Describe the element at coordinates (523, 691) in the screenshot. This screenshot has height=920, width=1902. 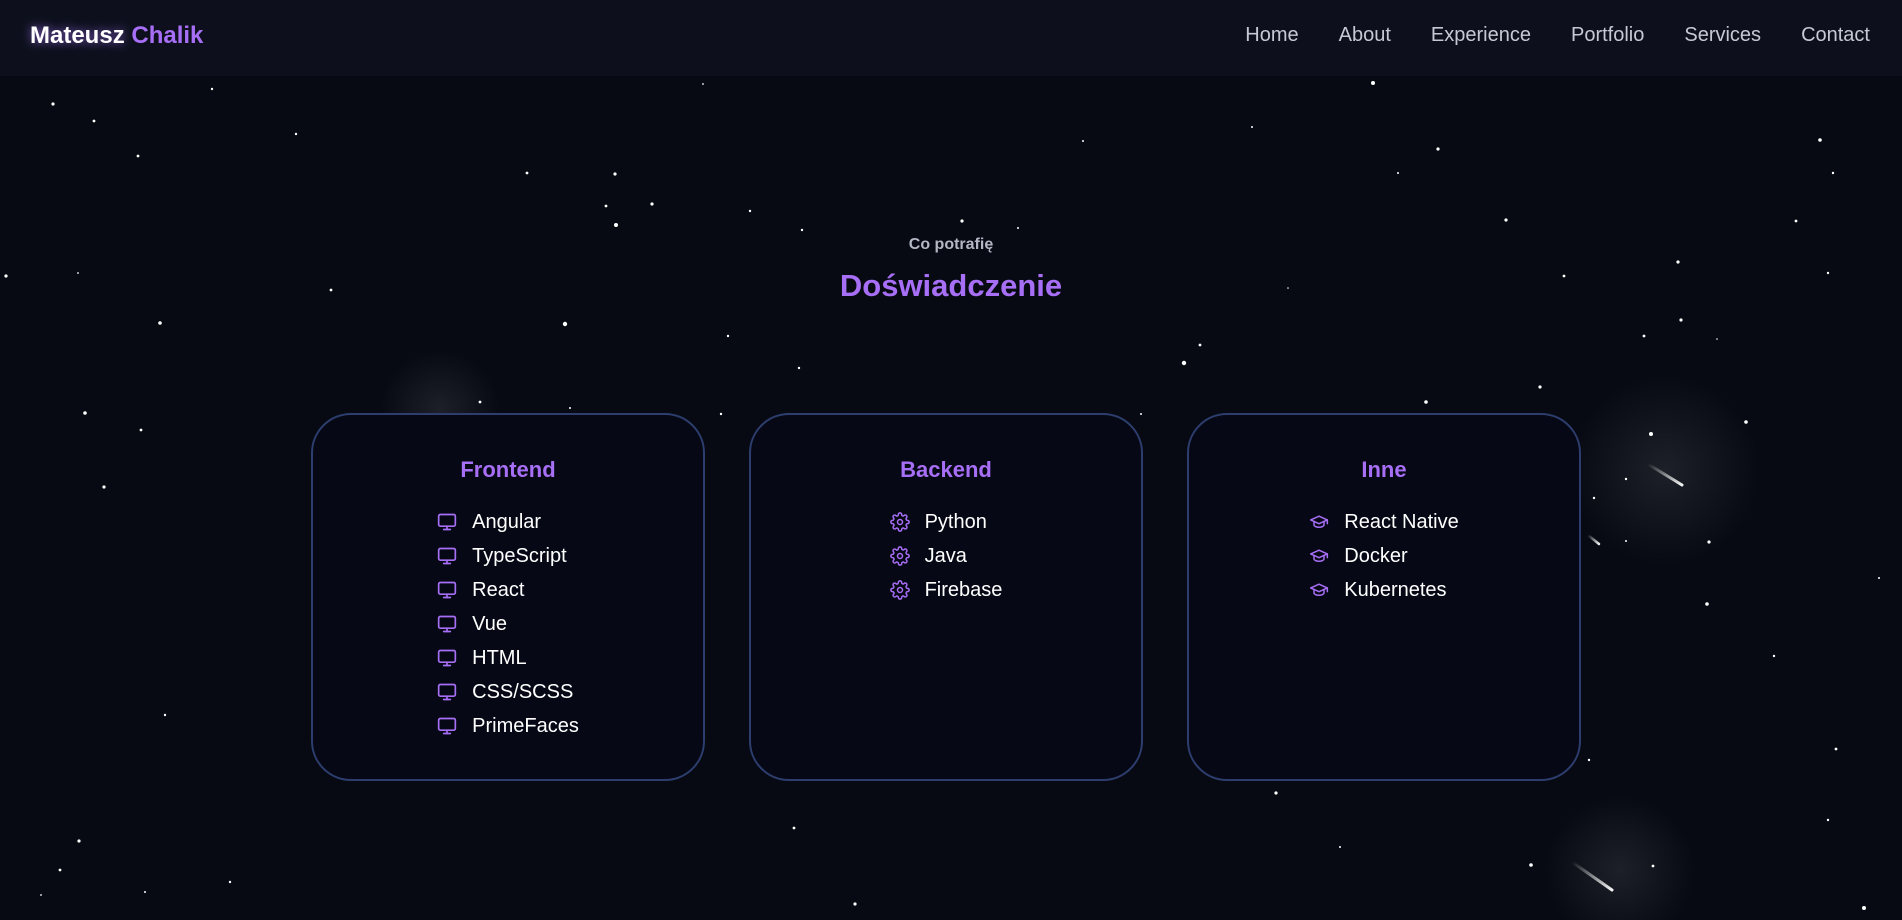
I see `skill-label: CSS/SCSS` at that location.